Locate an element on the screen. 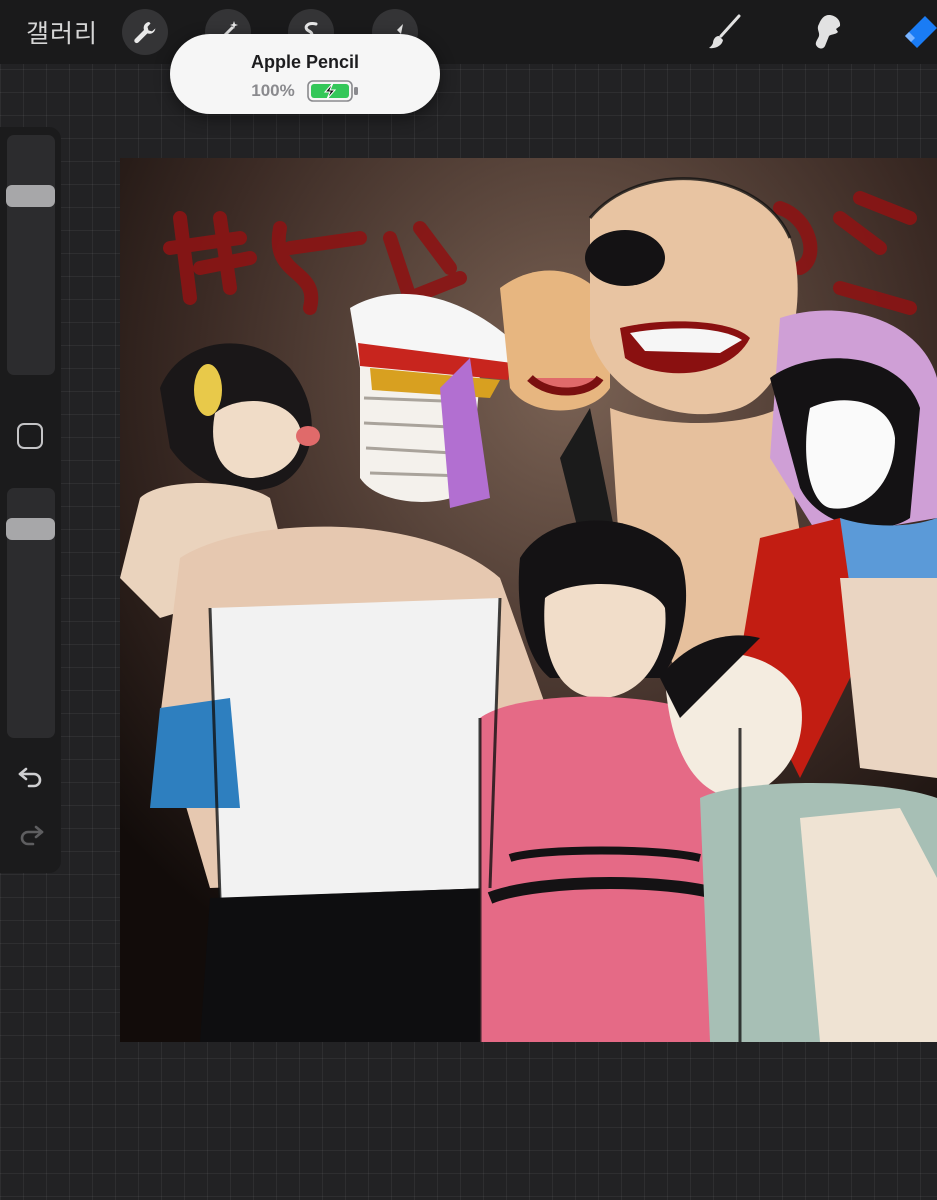  actions-button is located at coordinates (145, 32).